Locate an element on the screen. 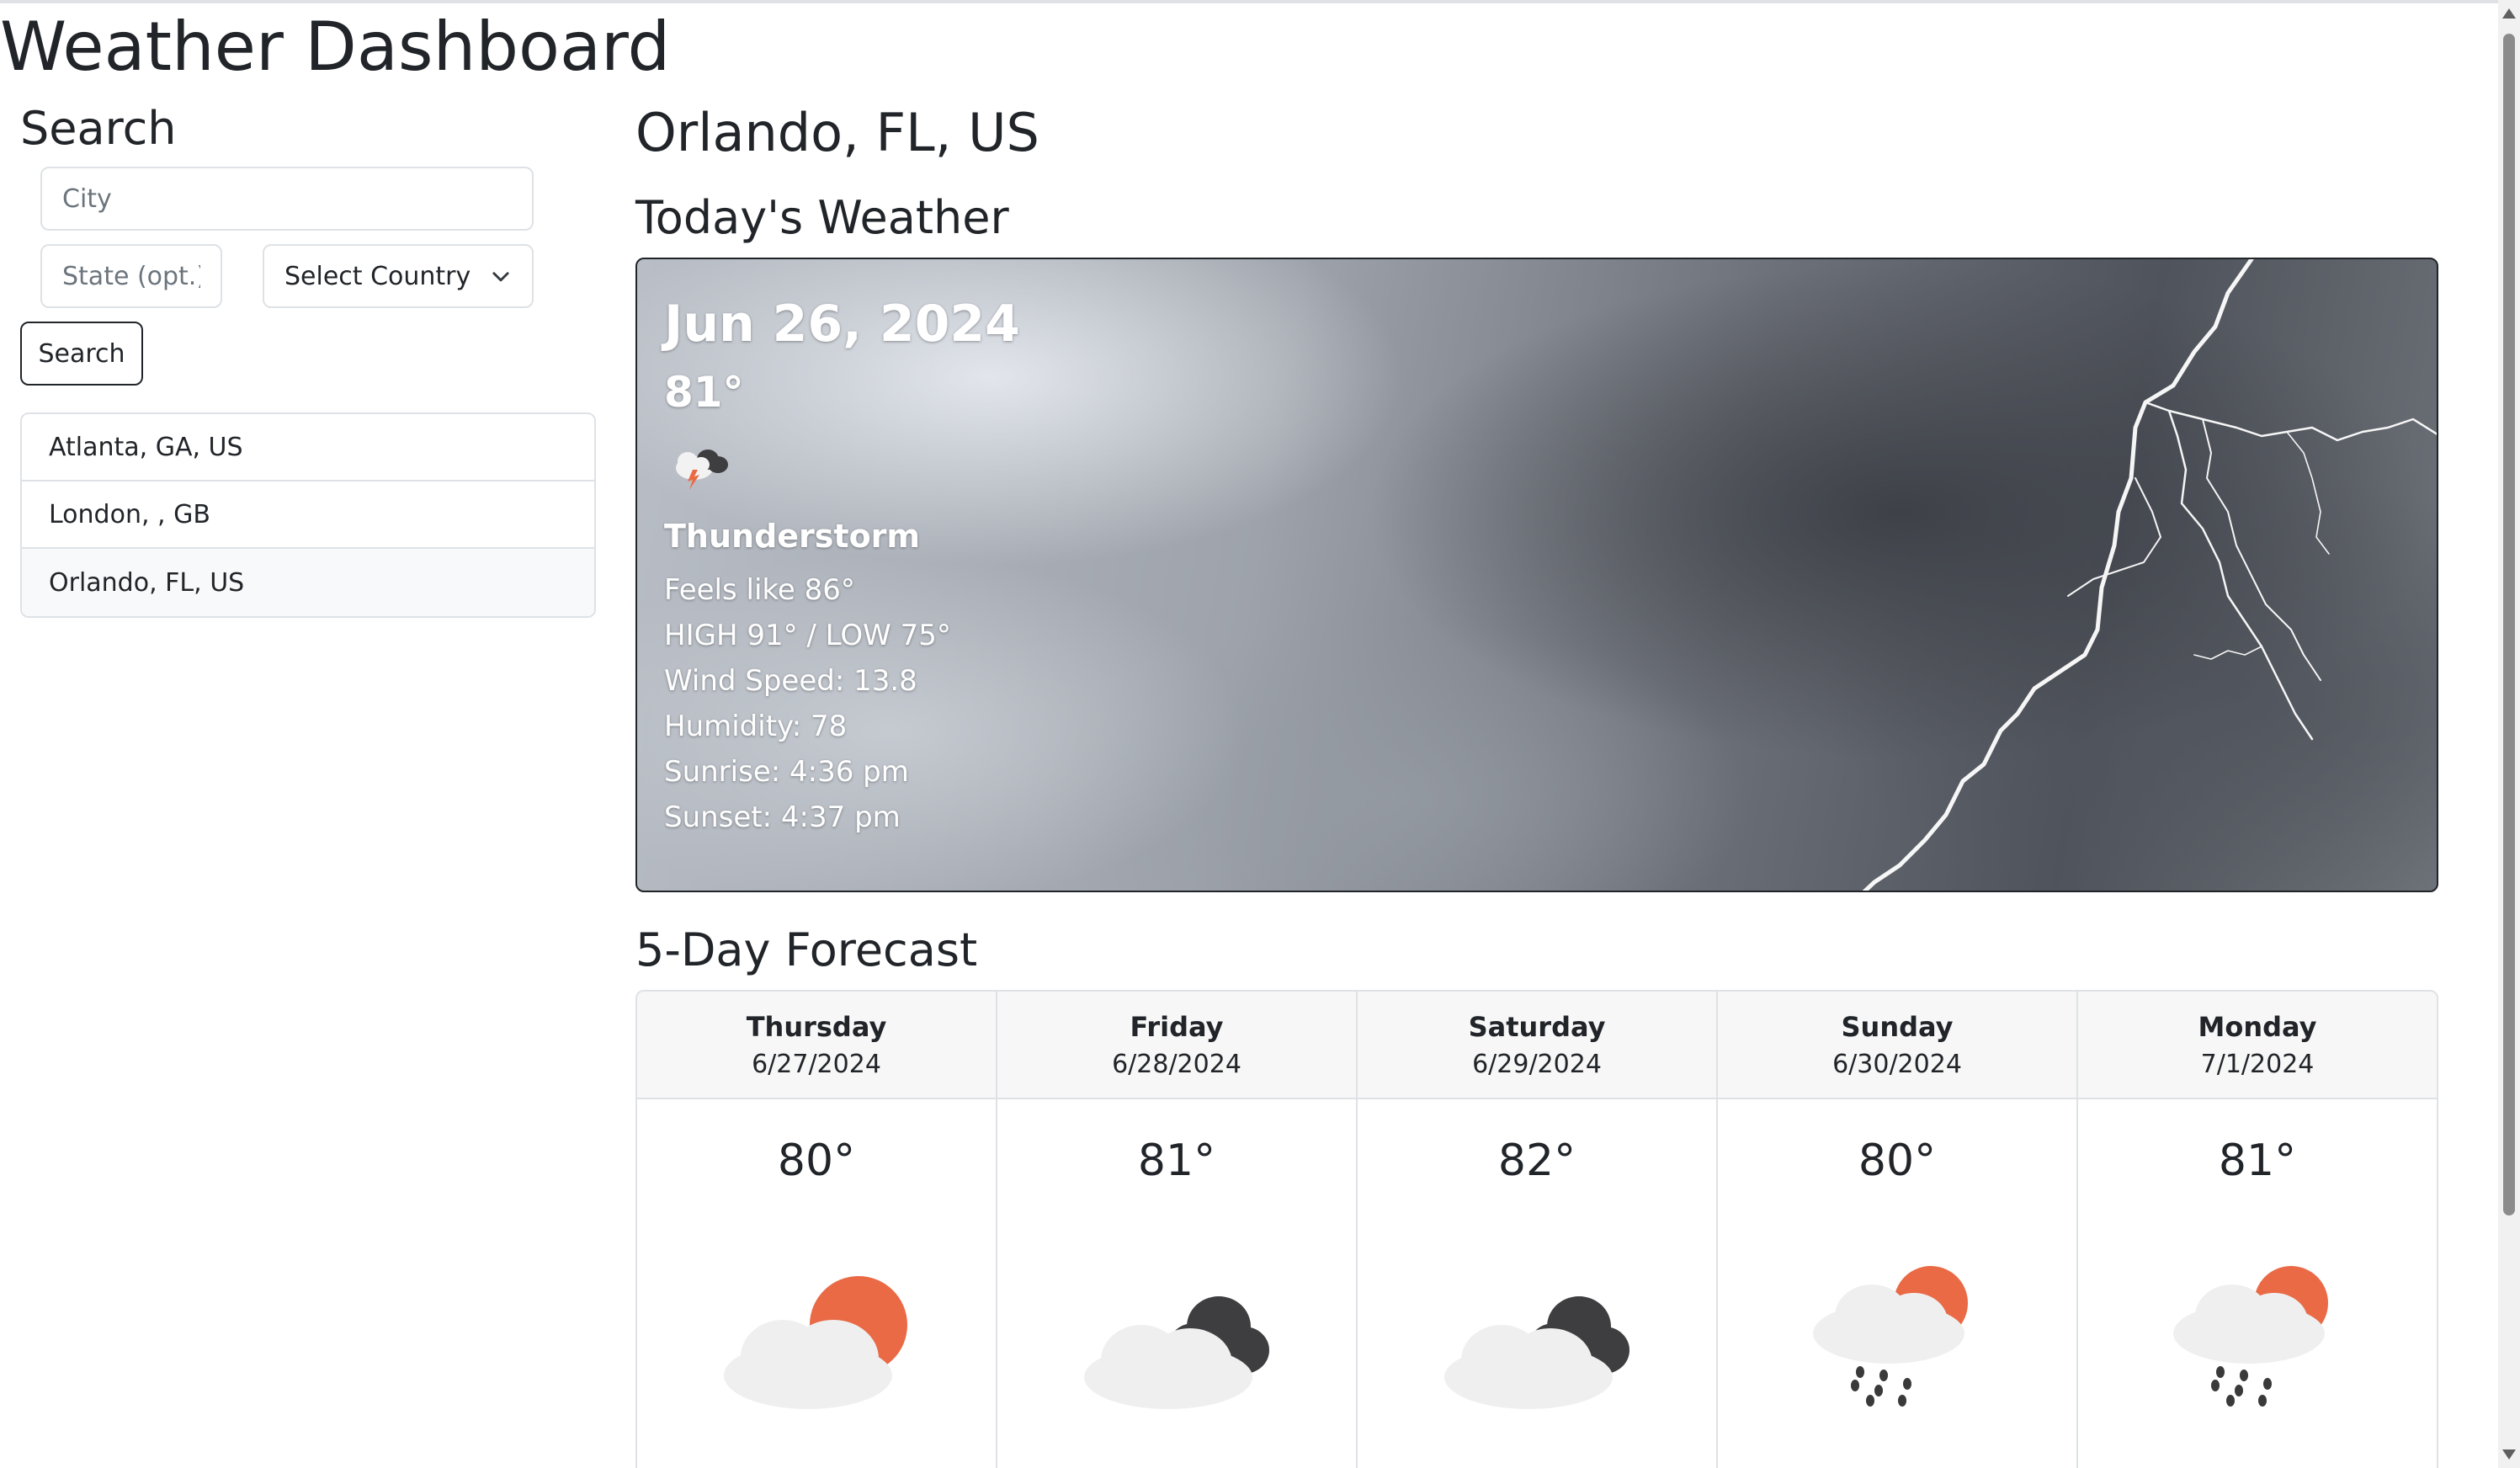 The height and width of the screenshot is (1468, 2520). forecast-day-header: Monday 7/1/2024 is located at coordinates (2257, 1045).